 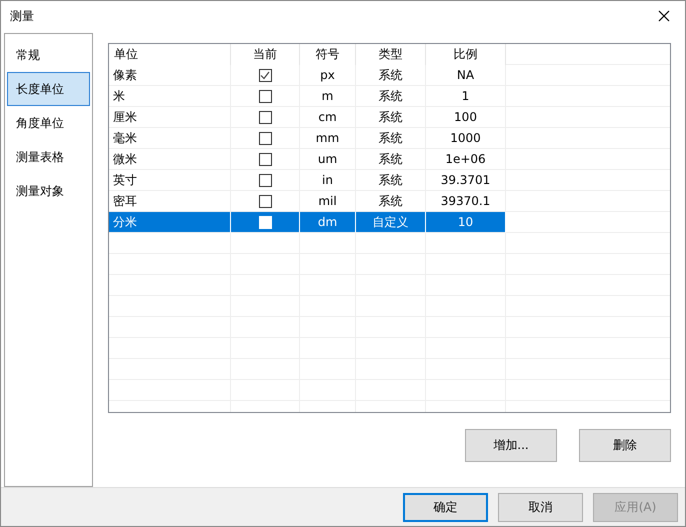 What do you see at coordinates (48, 123) in the screenshot?
I see `sidebar-item: 角度单位` at bounding box center [48, 123].